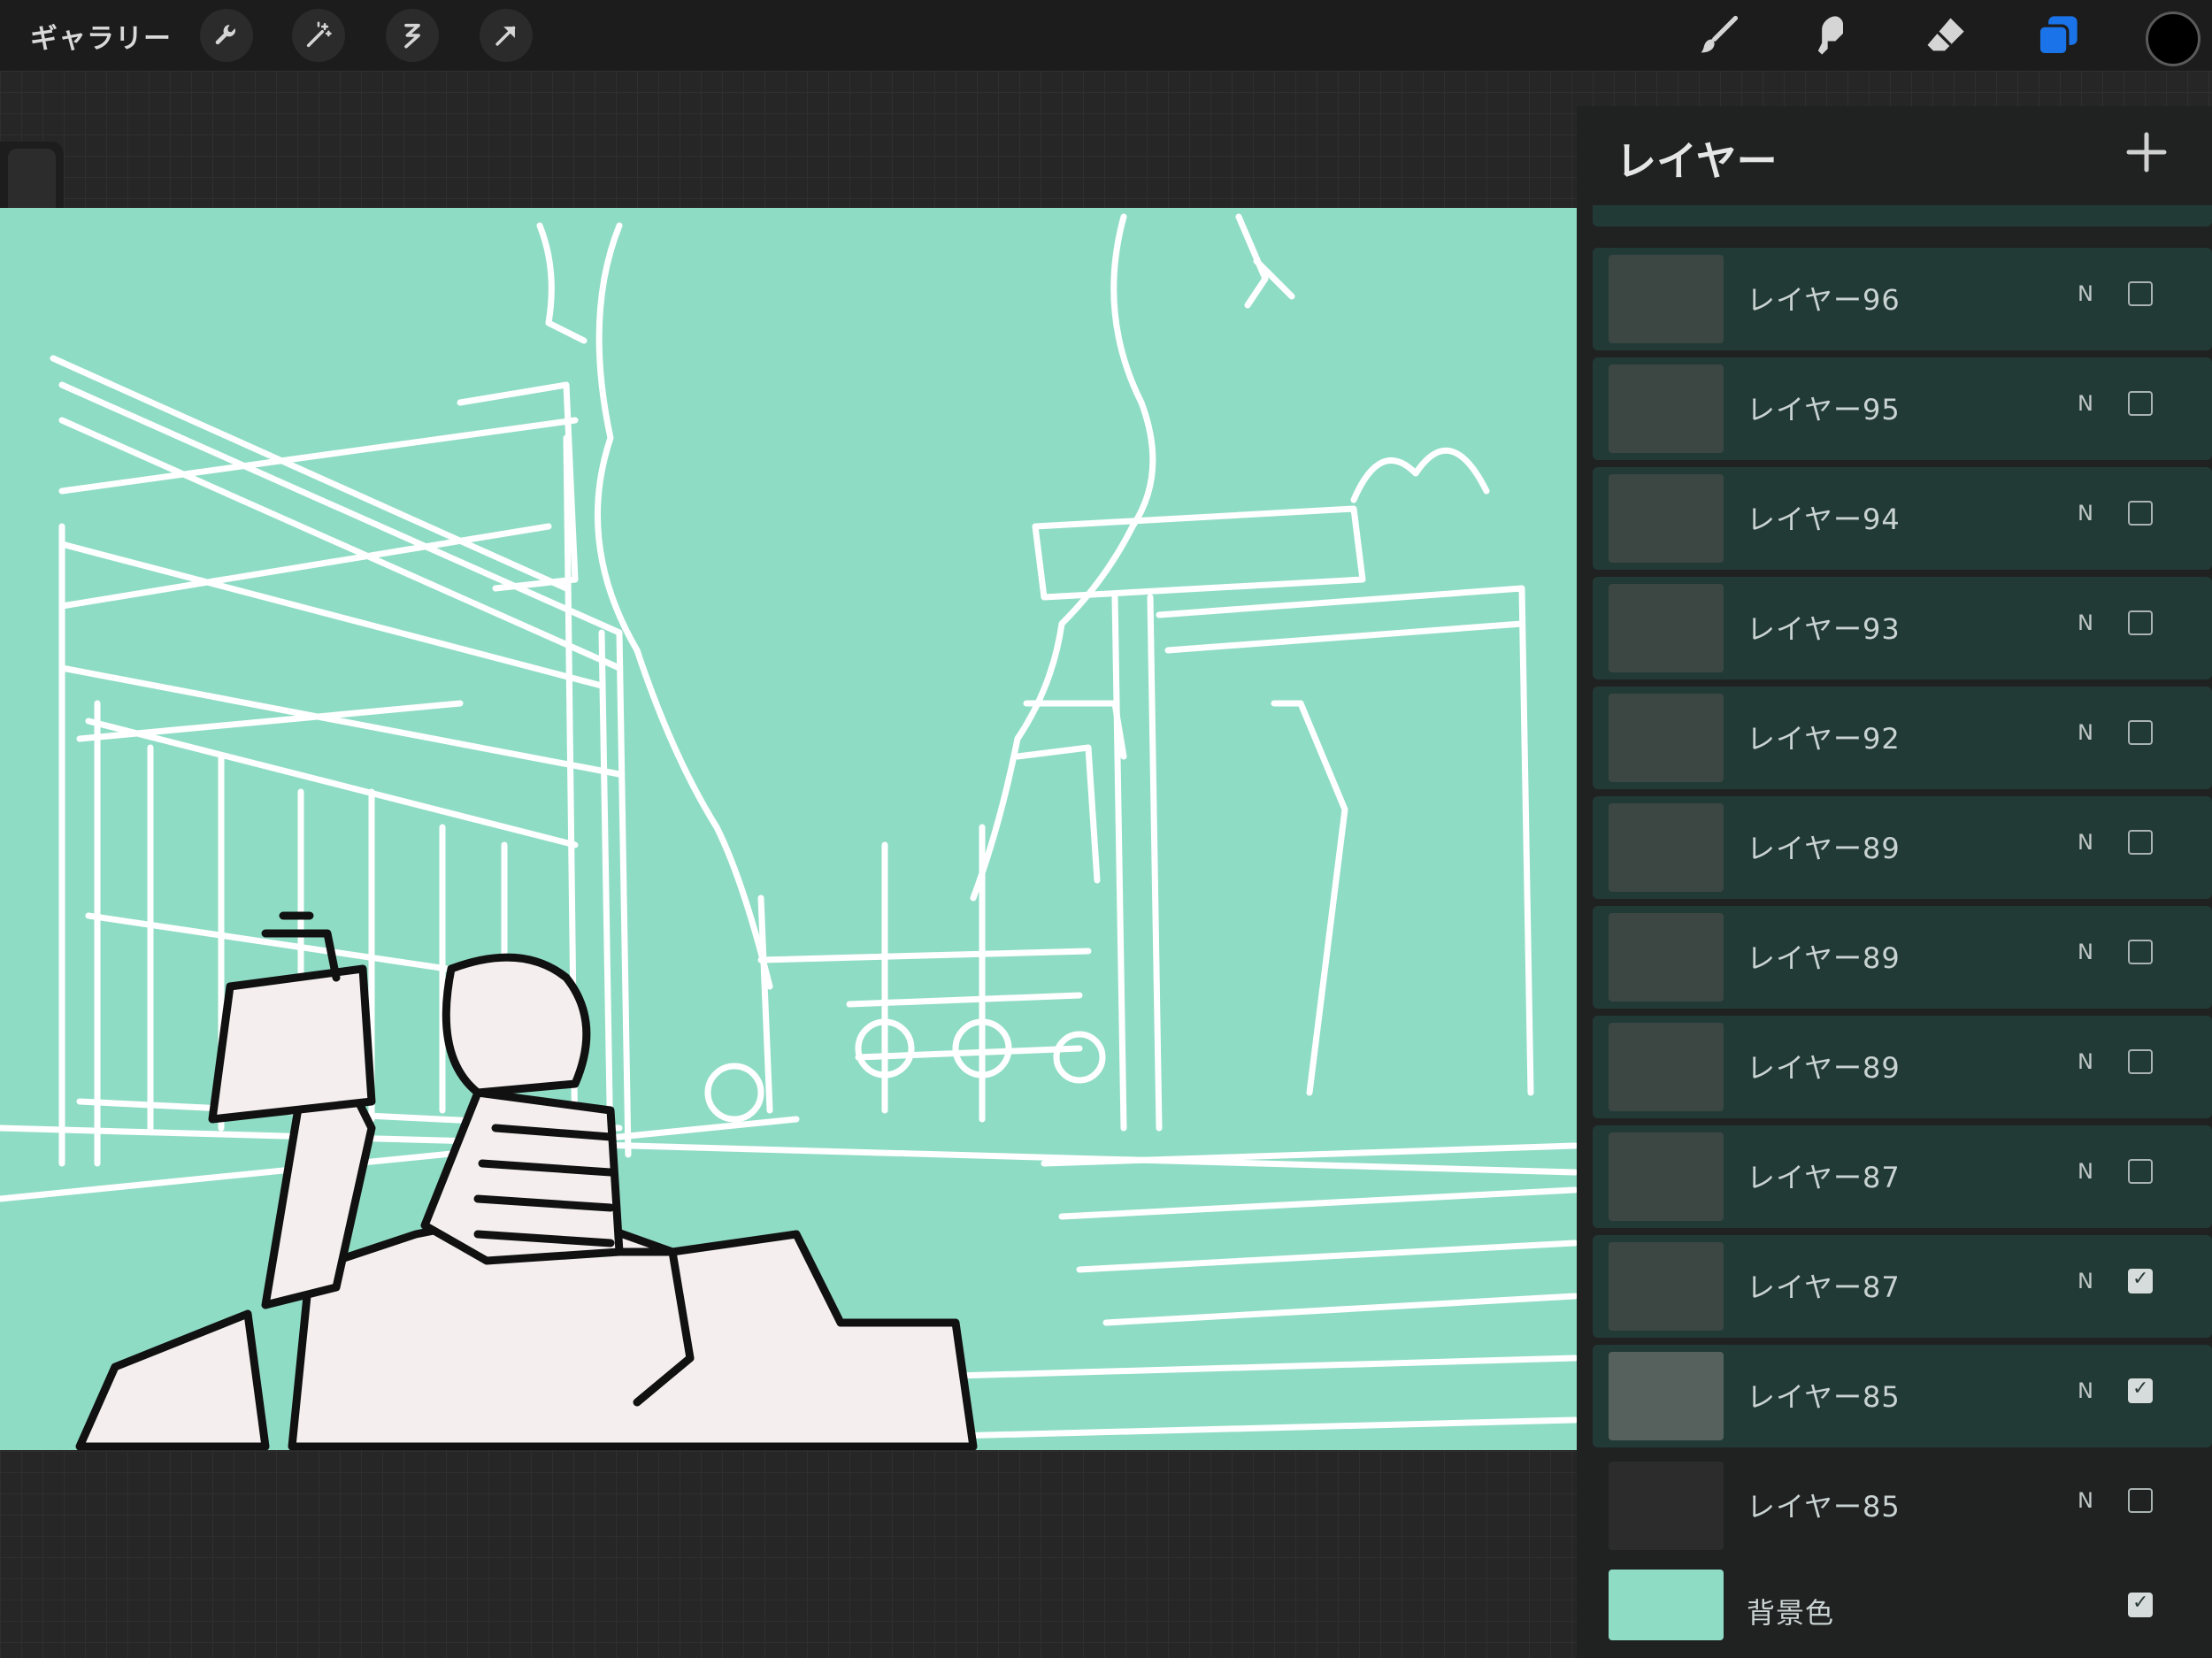 This screenshot has height=1658, width=2212. Describe the element at coordinates (1903, 299) in the screenshot. I see `layer-row: レイヤー96 N` at that location.